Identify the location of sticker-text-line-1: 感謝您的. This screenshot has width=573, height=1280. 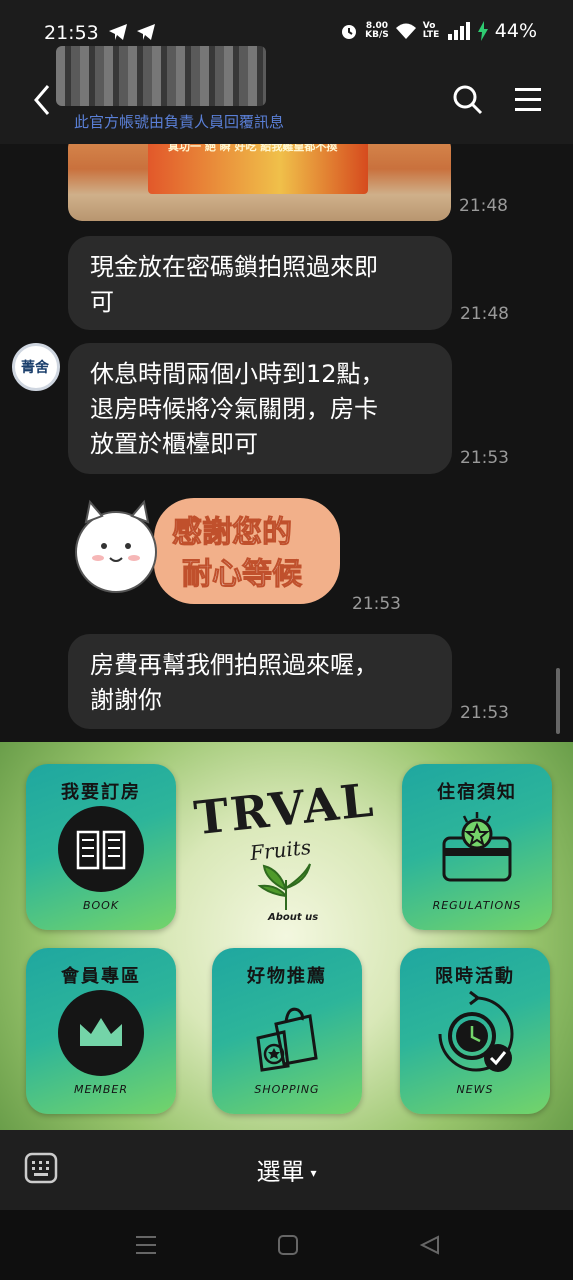
(232, 532).